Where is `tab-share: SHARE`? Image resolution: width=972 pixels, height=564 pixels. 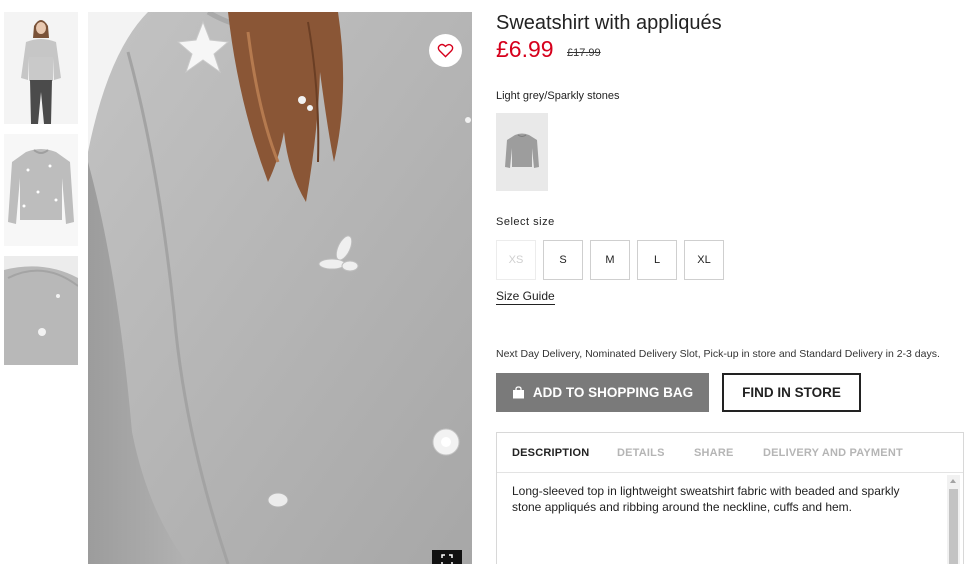 tab-share: SHARE is located at coordinates (714, 453).